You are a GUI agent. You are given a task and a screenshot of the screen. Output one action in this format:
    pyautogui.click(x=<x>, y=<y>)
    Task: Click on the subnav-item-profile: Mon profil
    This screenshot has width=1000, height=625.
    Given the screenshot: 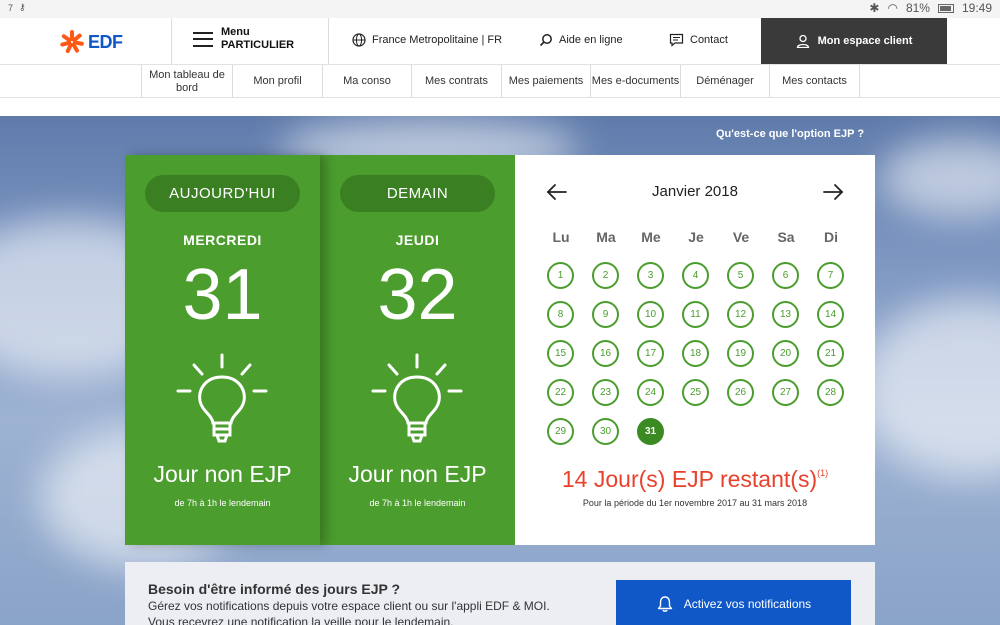 What is the action you would take?
    pyautogui.click(x=278, y=81)
    